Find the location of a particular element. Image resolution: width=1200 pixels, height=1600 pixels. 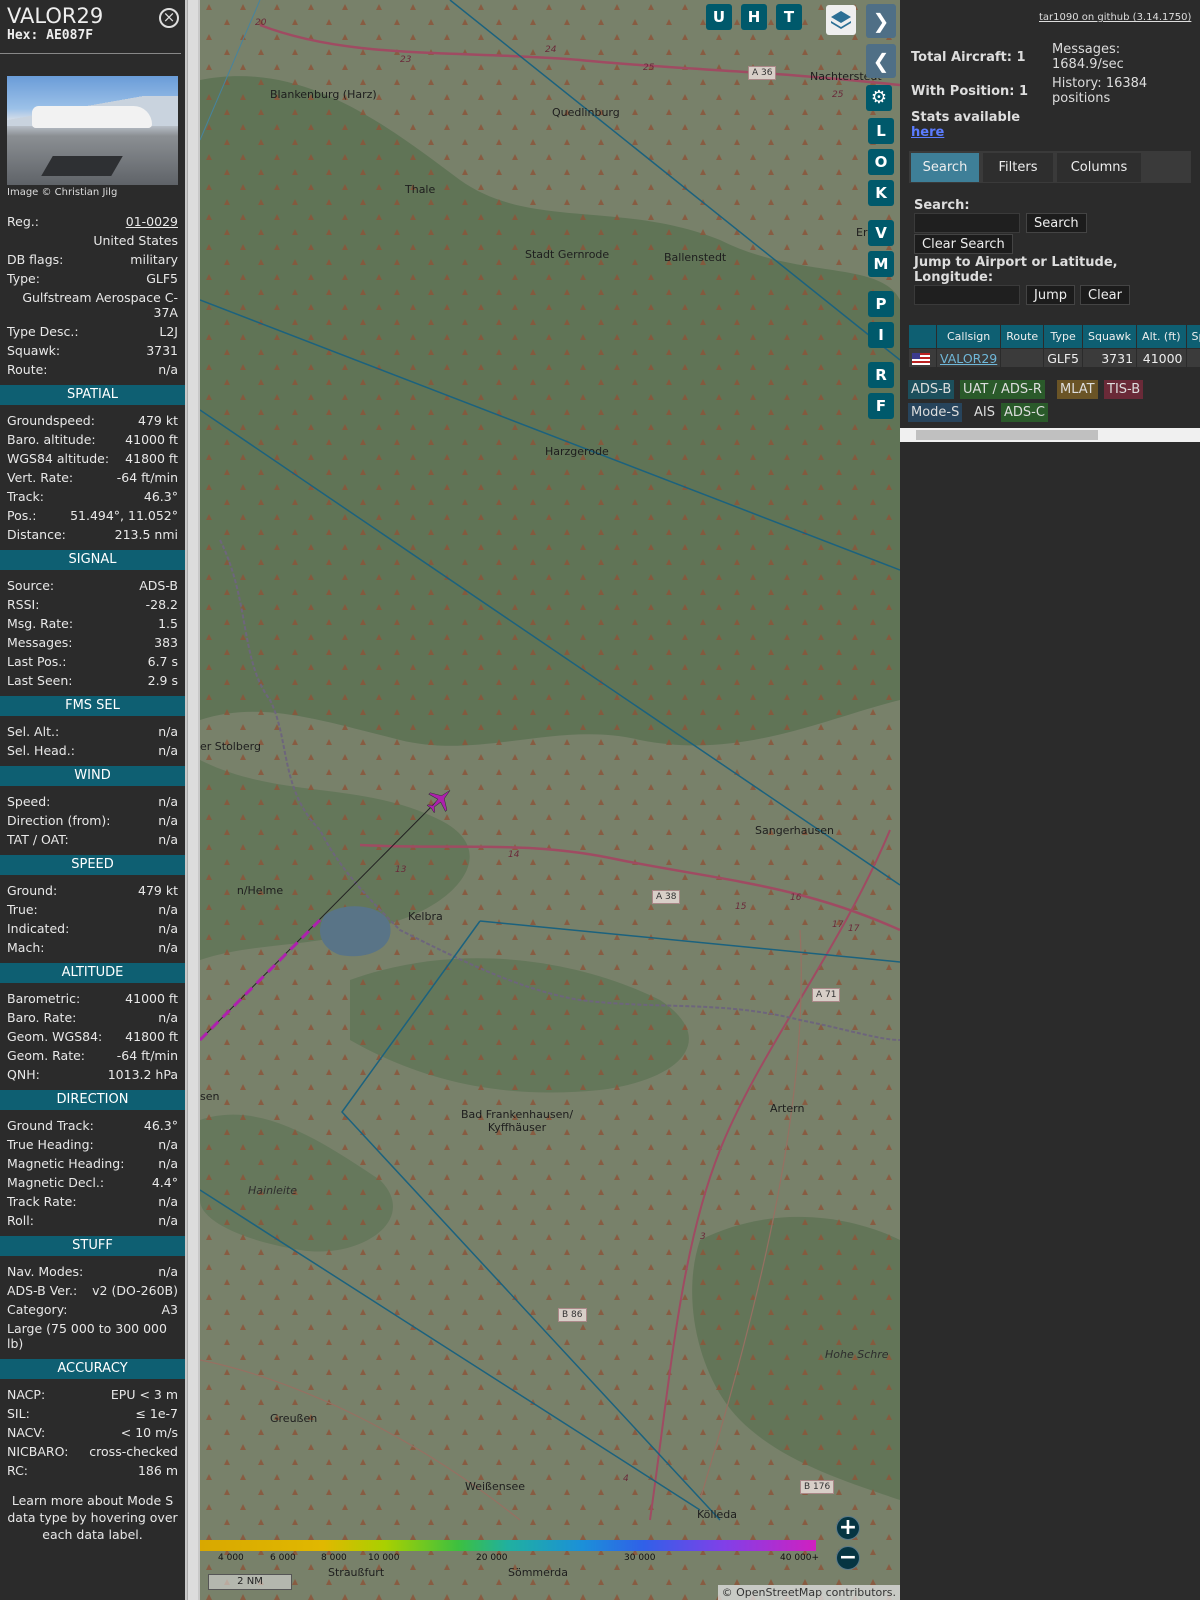

road-shield-1: A 38 is located at coordinates (666, 897).